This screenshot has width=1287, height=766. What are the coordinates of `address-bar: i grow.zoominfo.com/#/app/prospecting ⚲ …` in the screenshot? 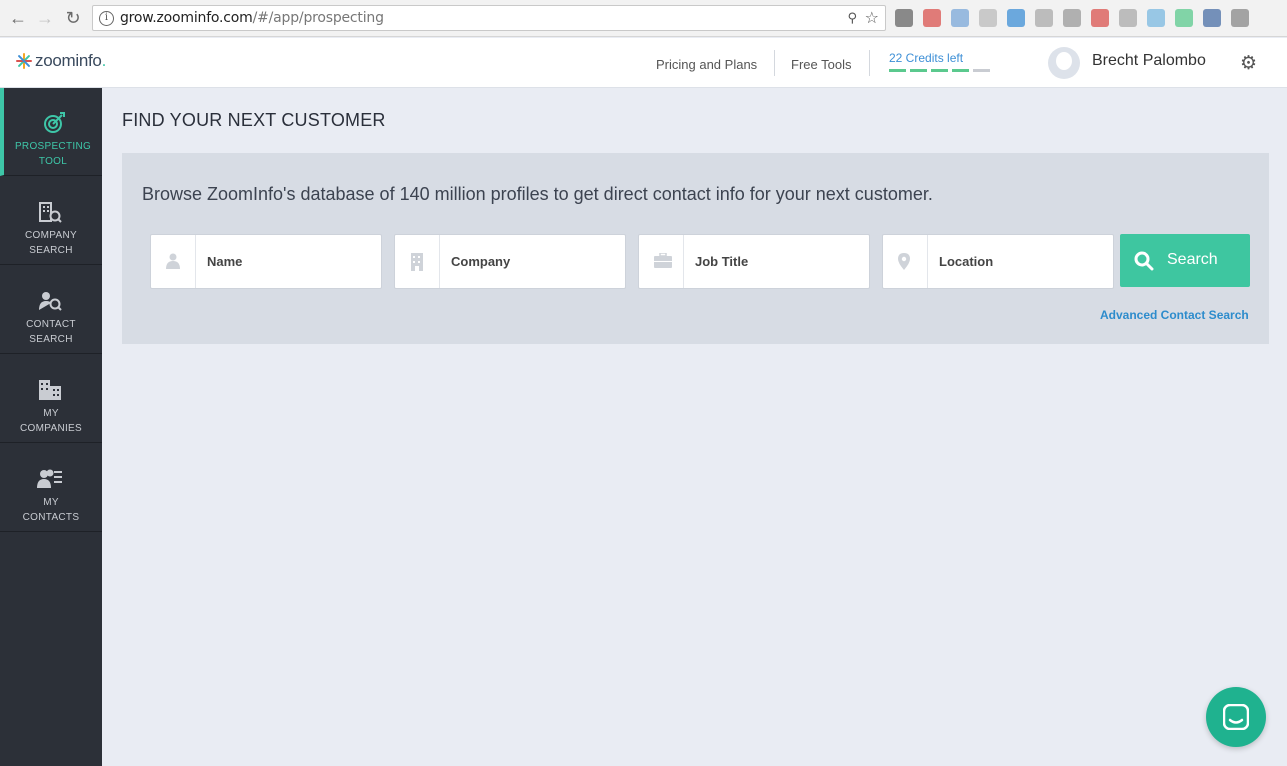 It's located at (489, 18).